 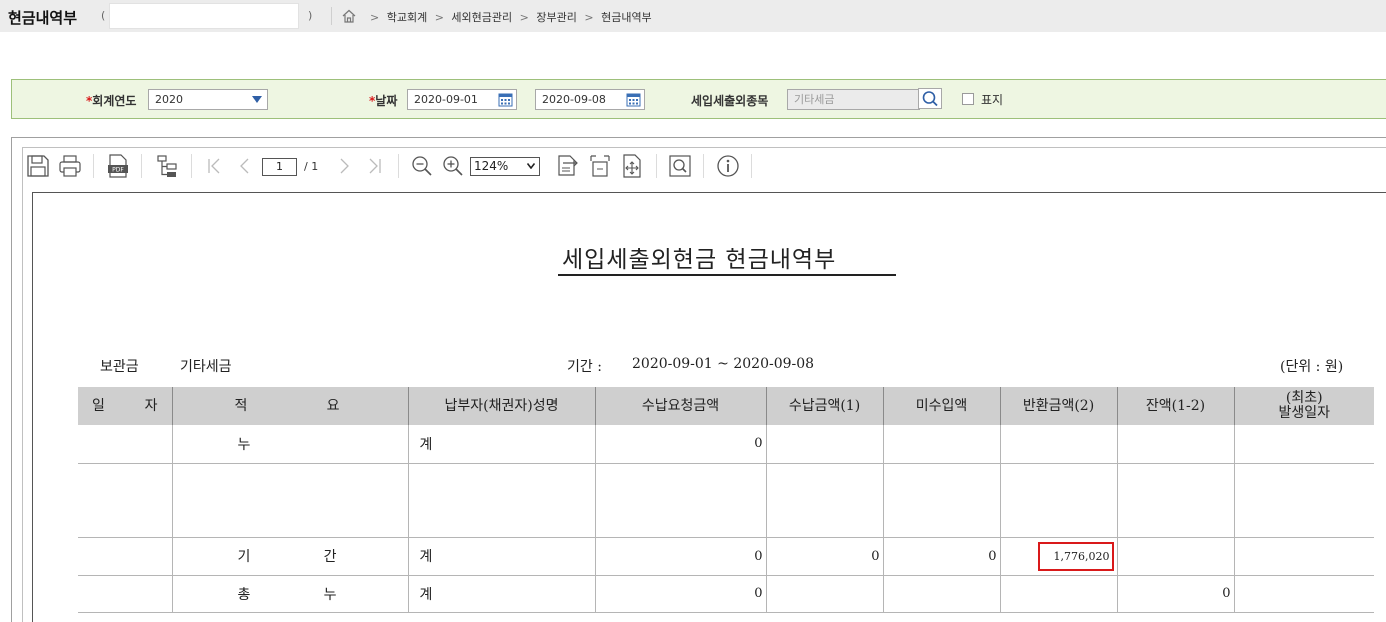 I want to click on year-label: *회계연도, so click(x=111, y=100).